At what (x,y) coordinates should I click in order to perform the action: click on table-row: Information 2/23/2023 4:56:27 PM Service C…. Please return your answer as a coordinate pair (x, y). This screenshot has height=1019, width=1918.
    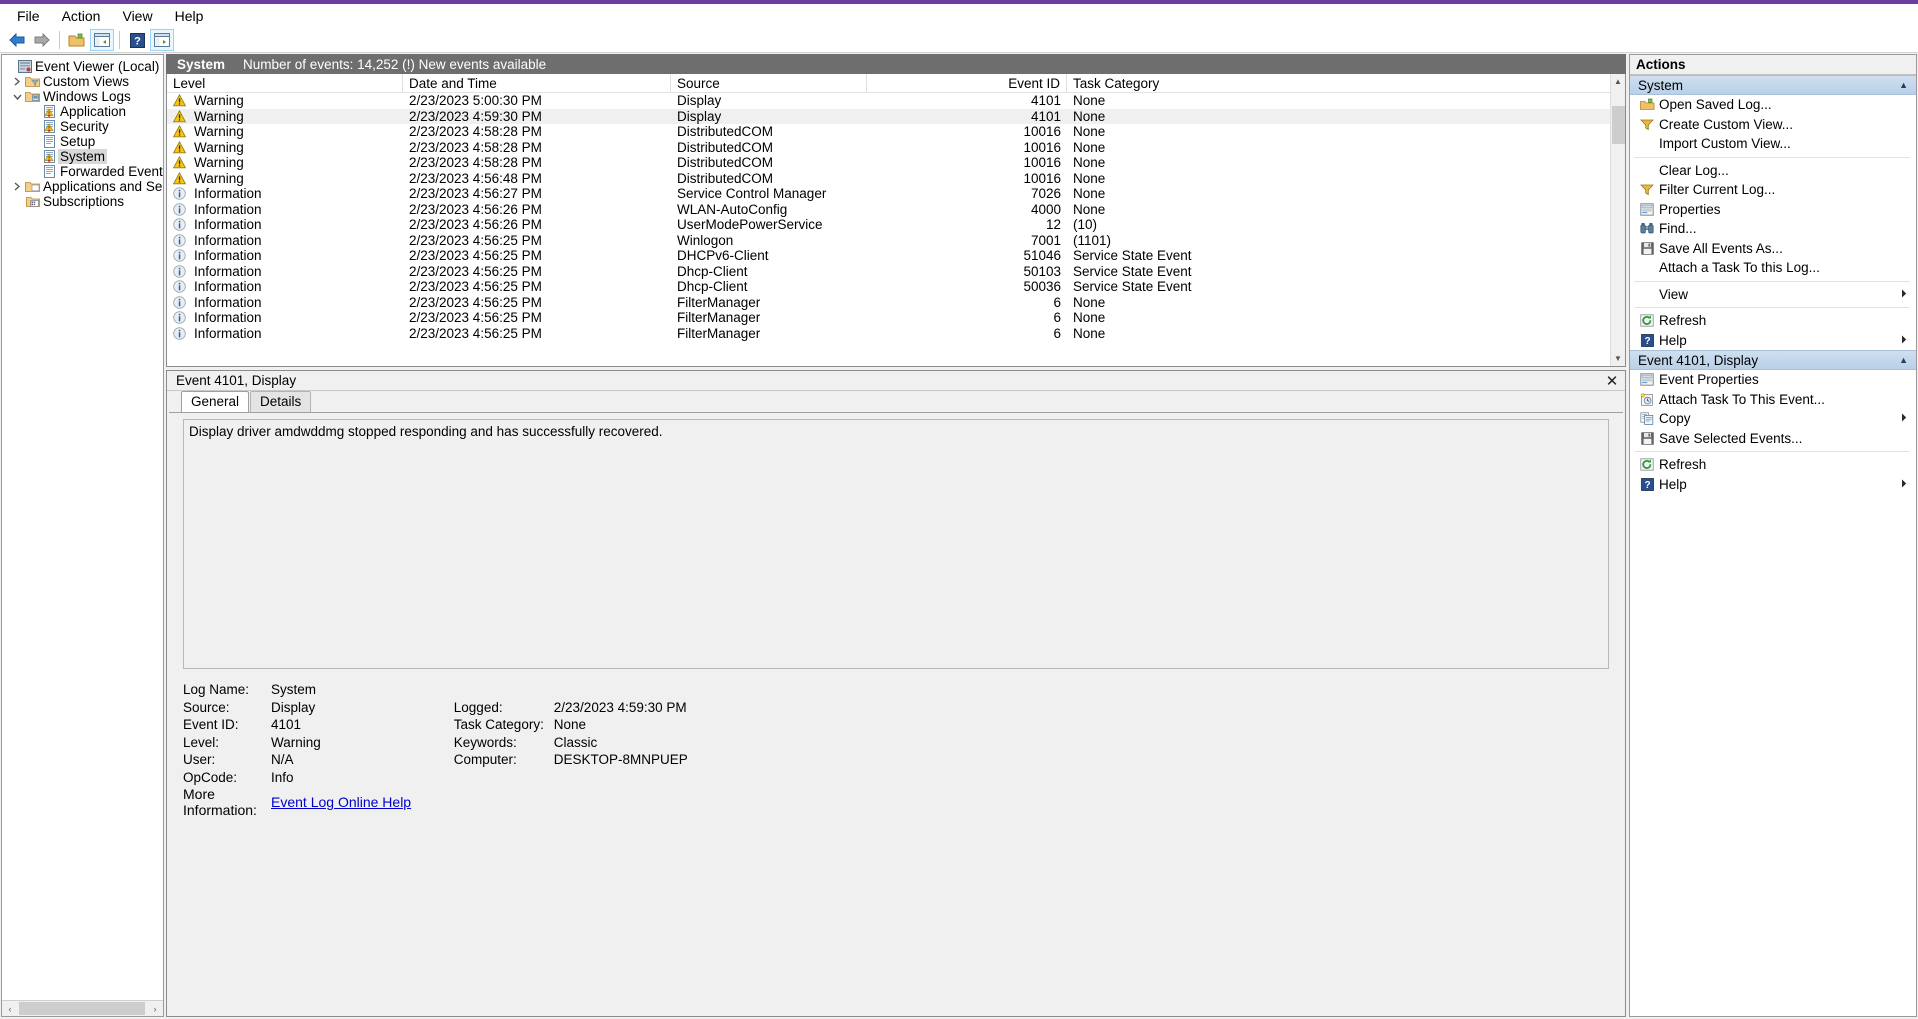
    Looking at the image, I should click on (896, 194).